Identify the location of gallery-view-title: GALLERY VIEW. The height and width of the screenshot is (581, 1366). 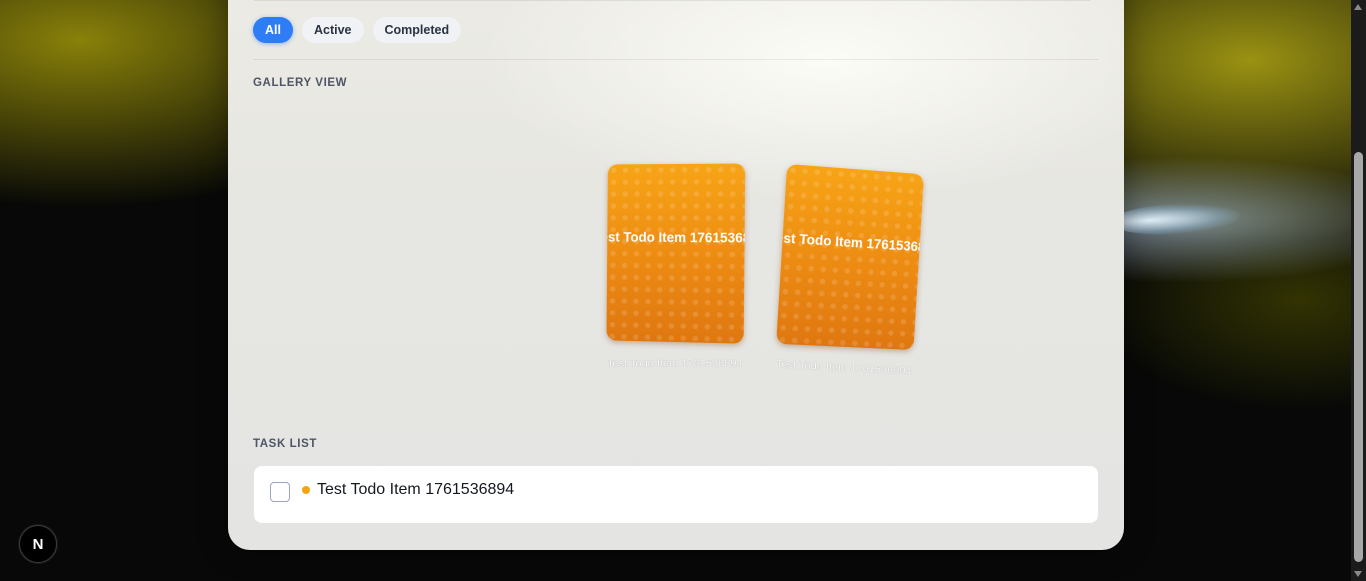
(300, 83).